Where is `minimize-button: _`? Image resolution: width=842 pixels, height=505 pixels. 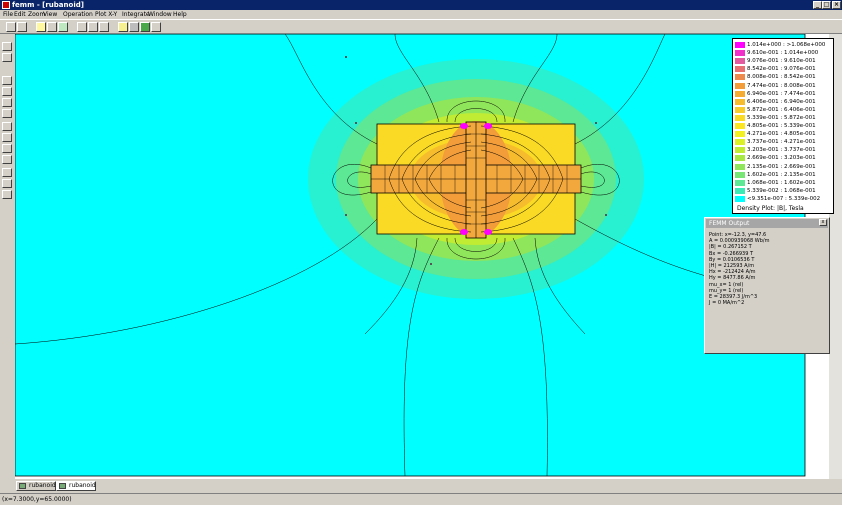
minimize-button: _ is located at coordinates (817, 5).